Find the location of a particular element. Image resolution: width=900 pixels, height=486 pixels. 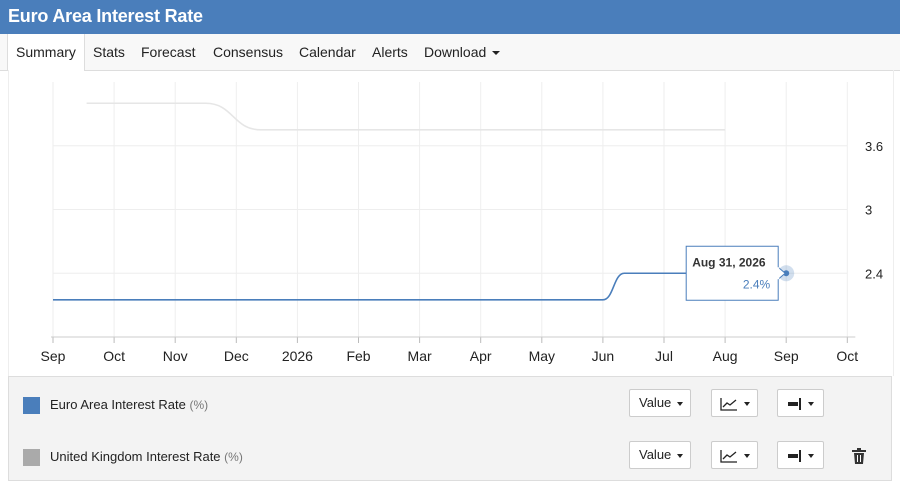

x-tick-label: May is located at coordinates (542, 356).